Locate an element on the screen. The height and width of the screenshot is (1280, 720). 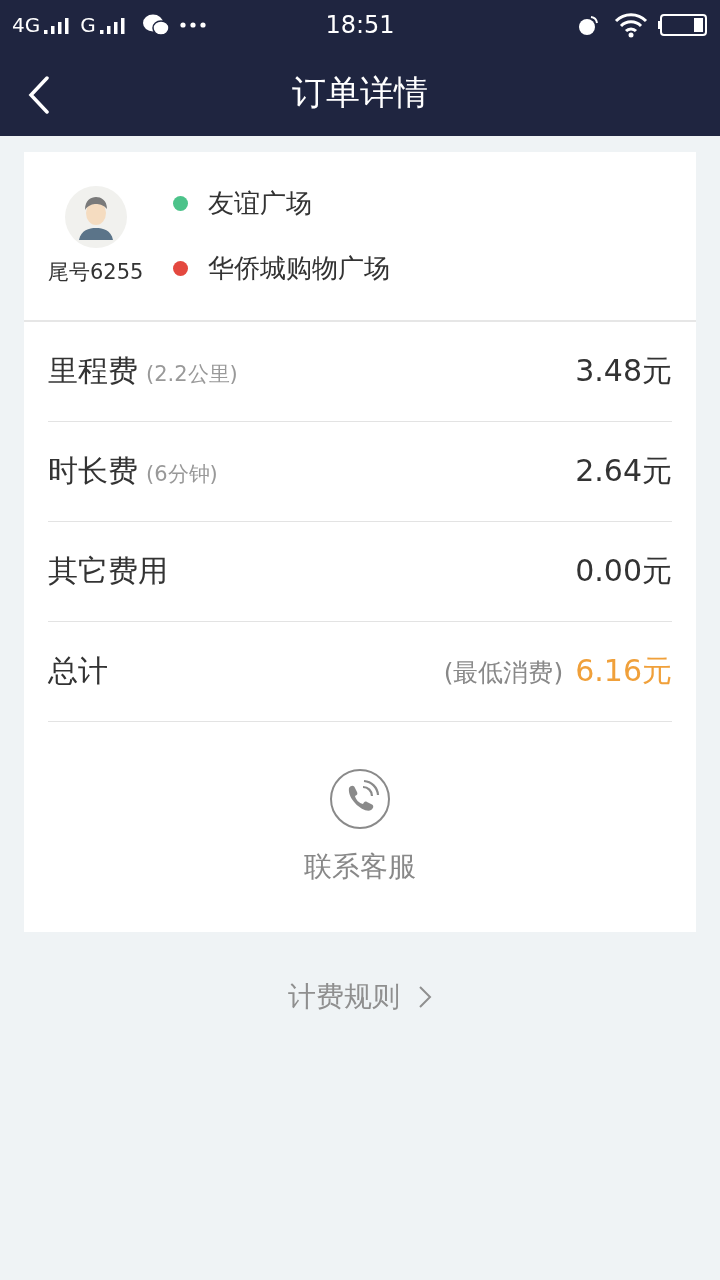
network-type: 4G is located at coordinates (26, 25).